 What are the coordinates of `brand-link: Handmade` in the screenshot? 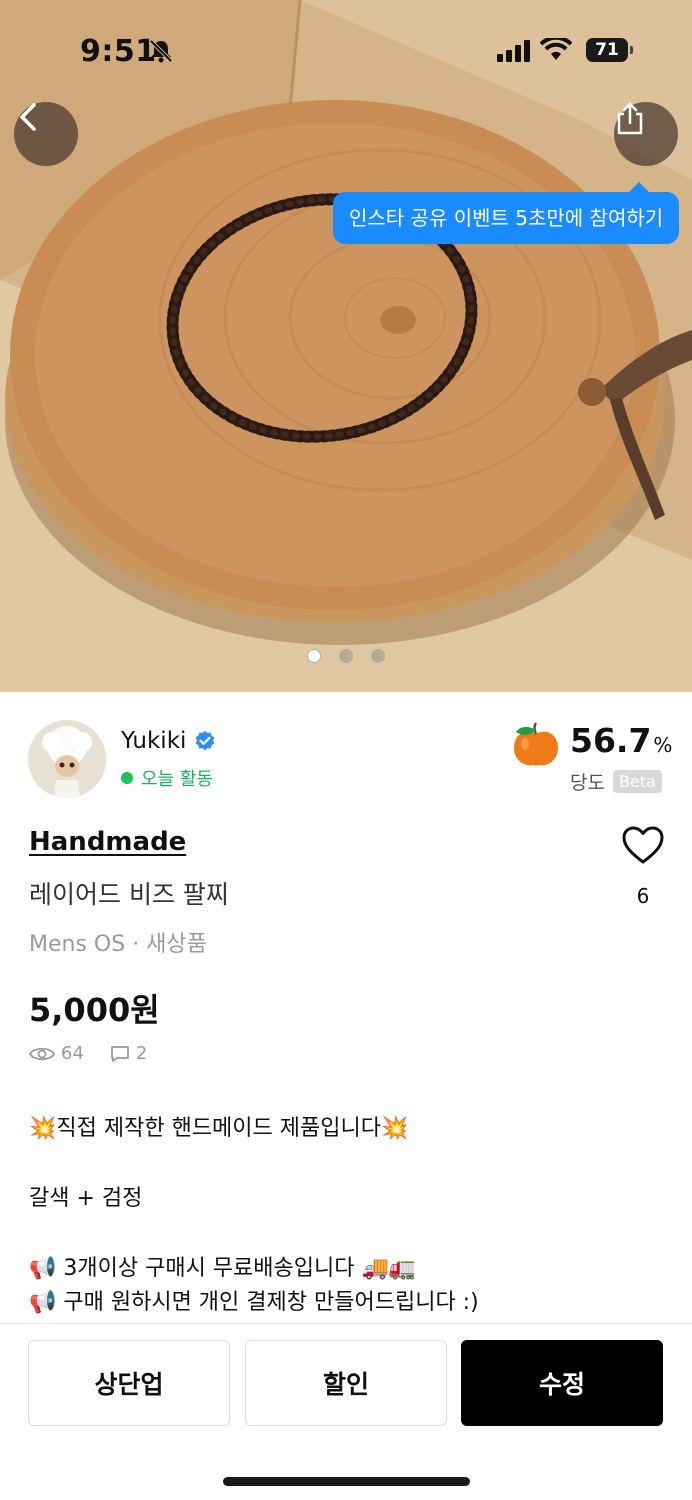 It's located at (107, 842).